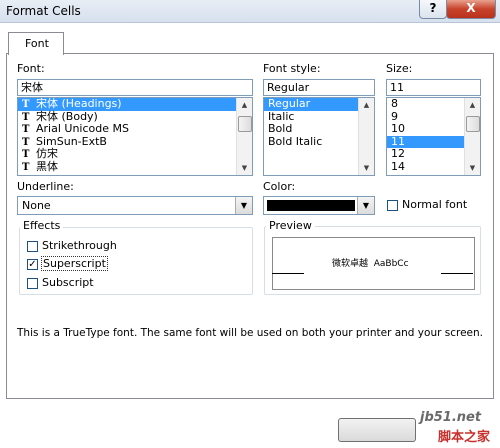  What do you see at coordinates (464, 437) in the screenshot?
I see `watermark-brand: 脚本之家` at bounding box center [464, 437].